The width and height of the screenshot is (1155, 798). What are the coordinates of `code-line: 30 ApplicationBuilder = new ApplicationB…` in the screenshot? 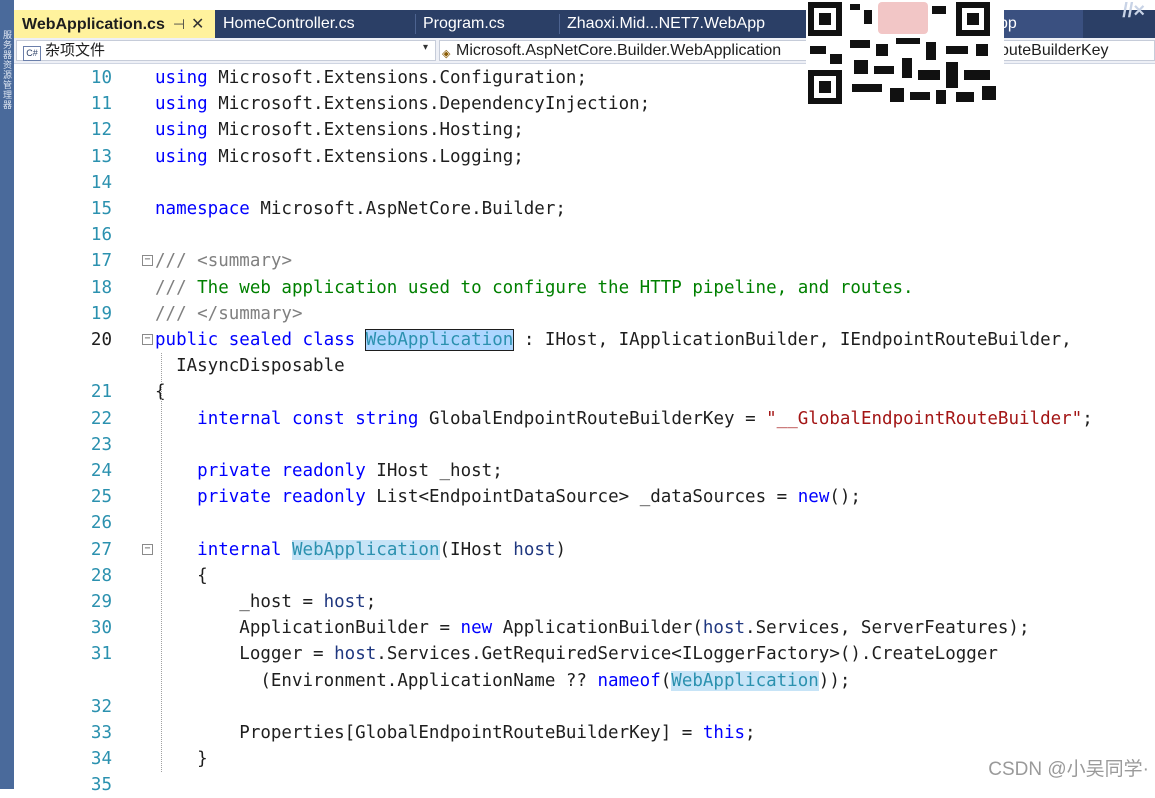 It's located at (584, 628).